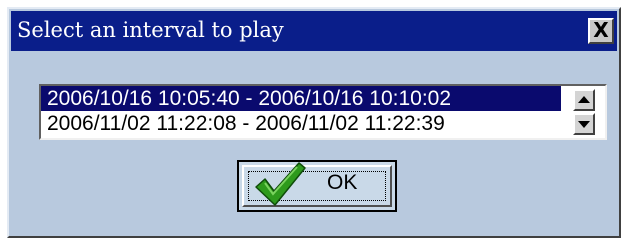  Describe the element at coordinates (342, 182) in the screenshot. I see `ok-button-label: OK` at that location.